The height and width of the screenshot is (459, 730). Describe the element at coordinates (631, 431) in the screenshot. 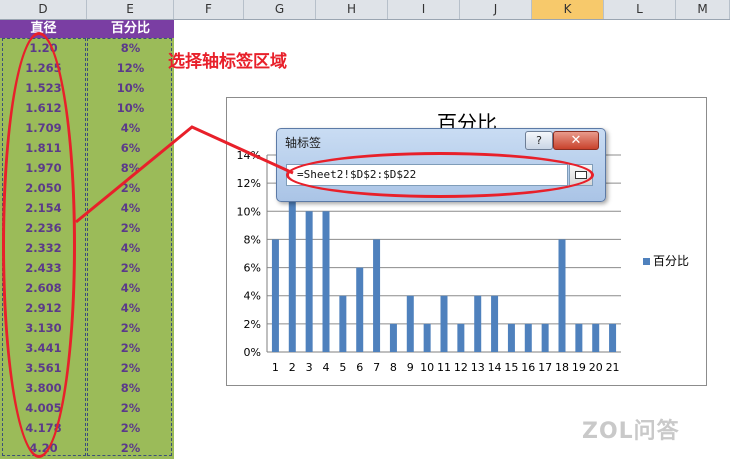

I see `watermark-text: ZOL问答` at that location.